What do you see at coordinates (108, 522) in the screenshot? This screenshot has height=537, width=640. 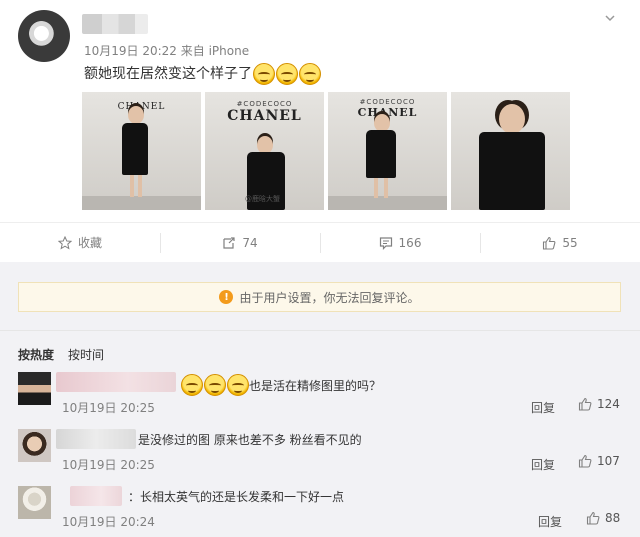 I see `comment-time: 10月19日 20:24` at bounding box center [108, 522].